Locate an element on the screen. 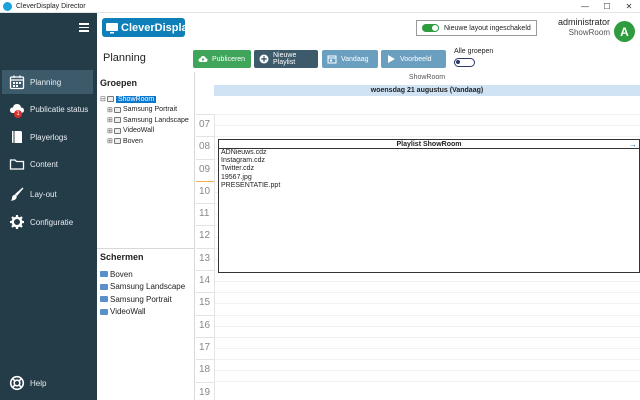 The height and width of the screenshot is (400, 640). lifebuoy-icon is located at coordinates (17, 383).